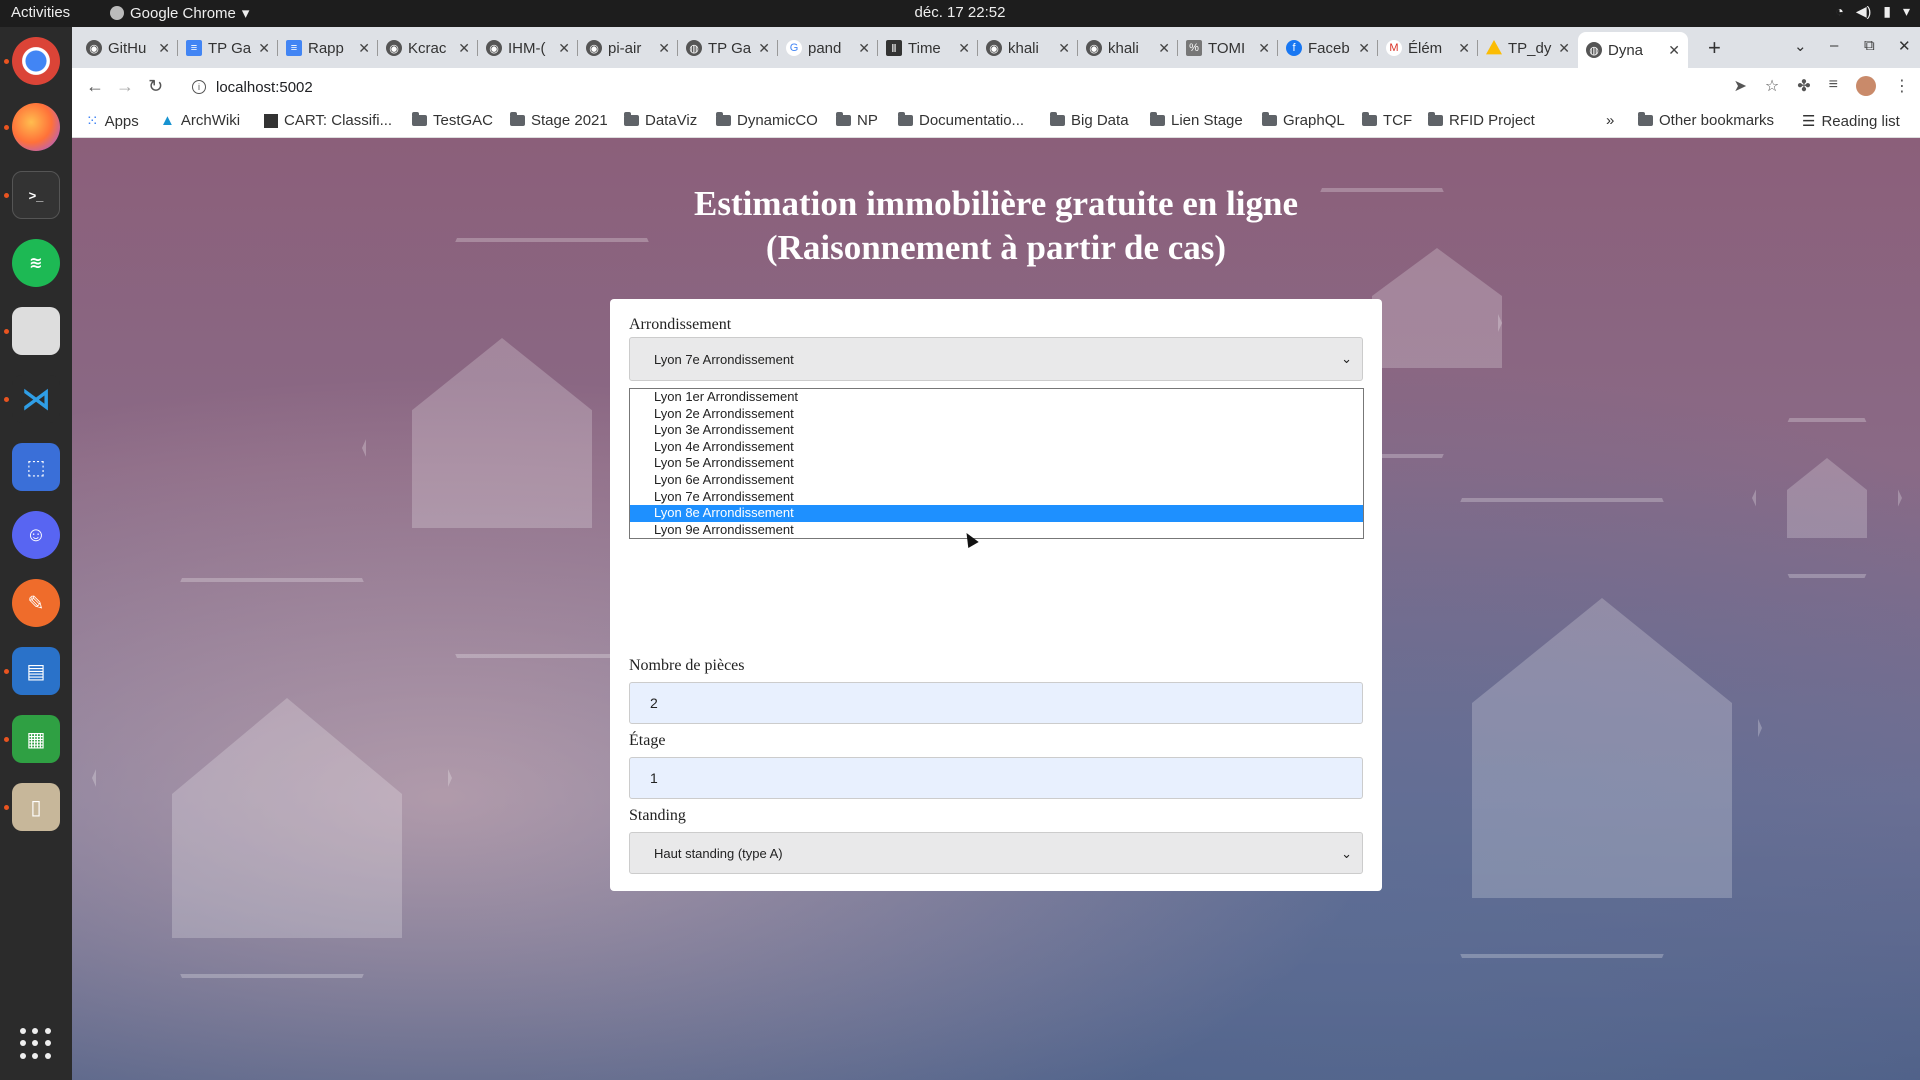 Image resolution: width=1920 pixels, height=1080 pixels. Describe the element at coordinates (1834, 45) in the screenshot. I see `minimize-icon: –` at that location.